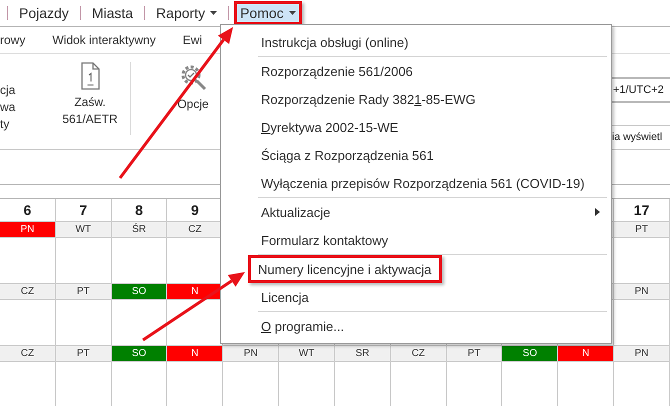 This screenshot has height=406, width=670. Describe the element at coordinates (44, 13) in the screenshot. I see `menu-item: Pojazdy` at that location.